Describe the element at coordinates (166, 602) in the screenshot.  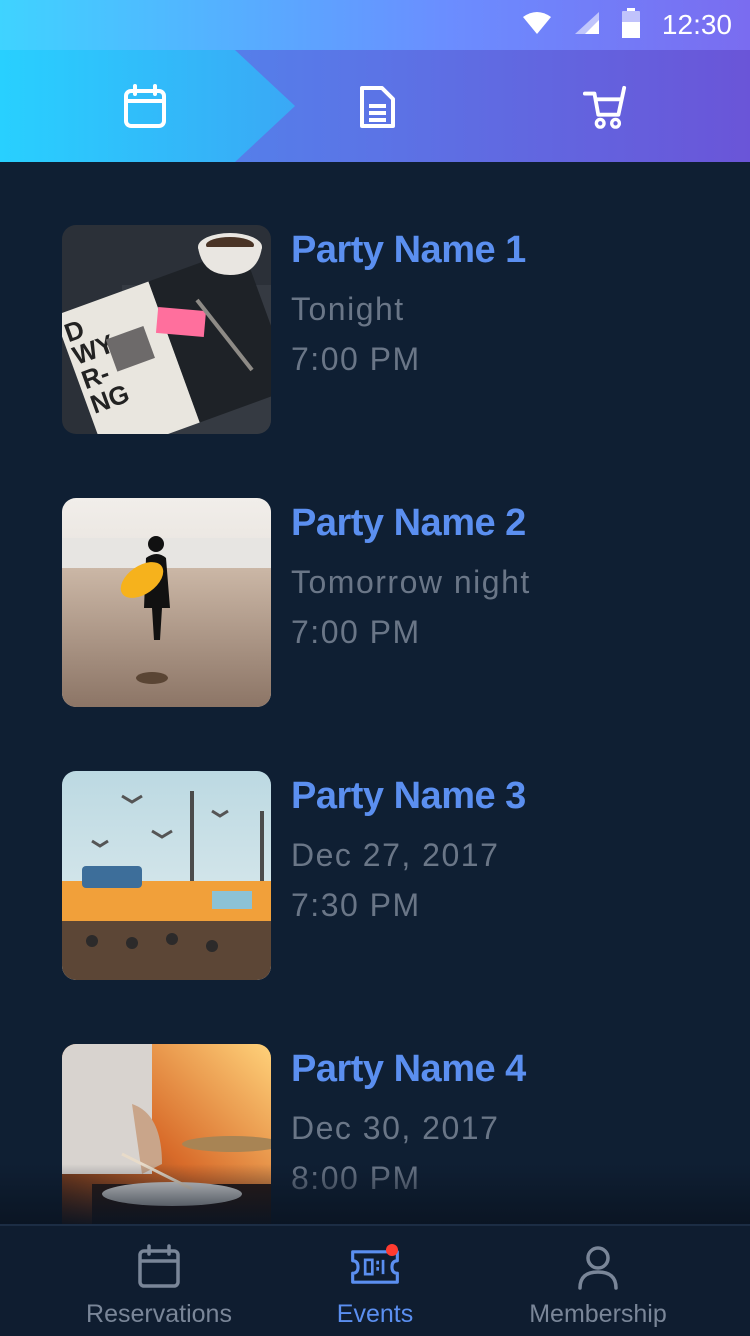
I see `surfer-beach-photo` at that location.